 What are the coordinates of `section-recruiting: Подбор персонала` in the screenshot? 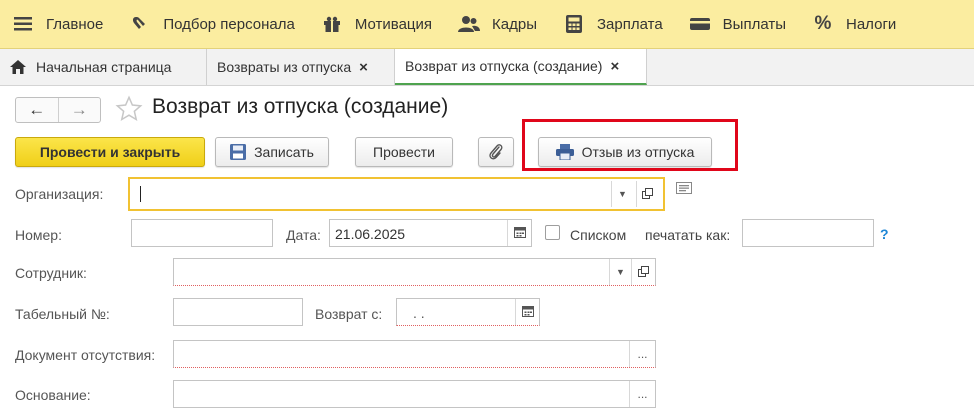 It's located at (213, 24).